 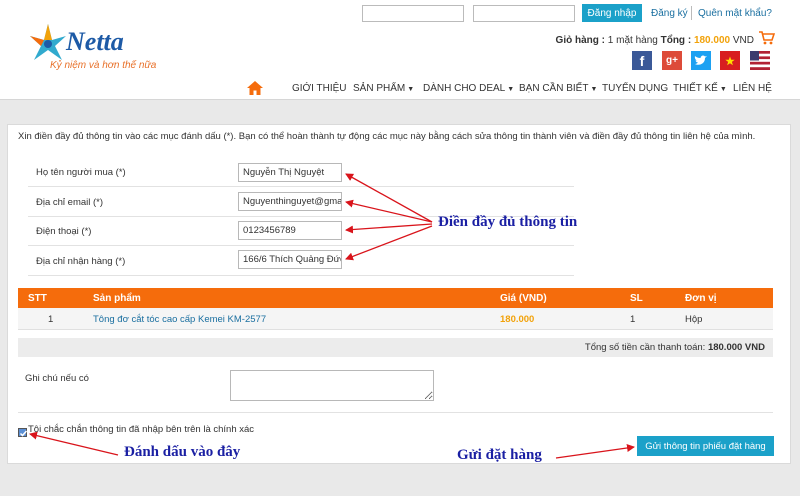 What do you see at coordinates (117, 298) in the screenshot?
I see `column-header-product: Sản phẩm` at bounding box center [117, 298].